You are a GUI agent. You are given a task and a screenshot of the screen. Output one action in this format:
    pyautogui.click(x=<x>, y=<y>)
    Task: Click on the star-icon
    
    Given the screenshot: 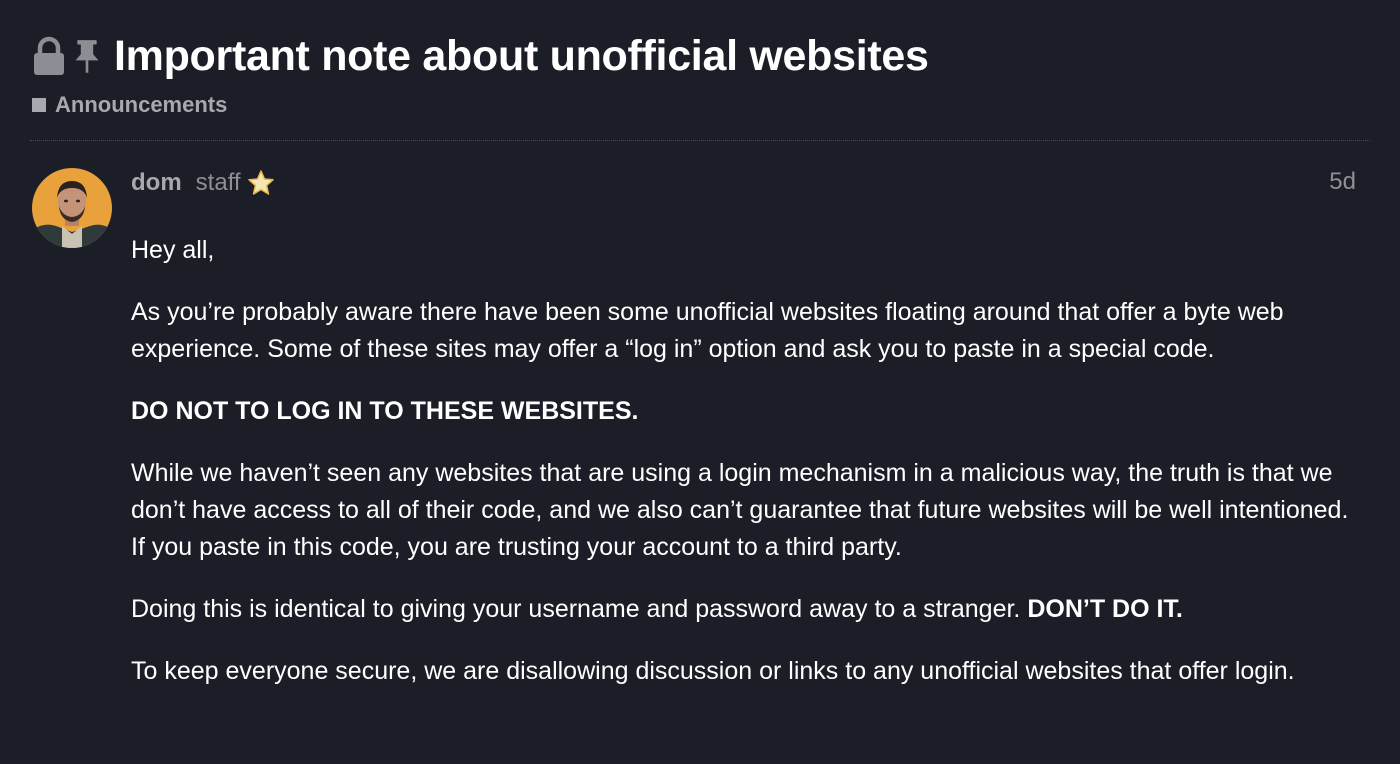 What is the action you would take?
    pyautogui.click(x=260, y=182)
    